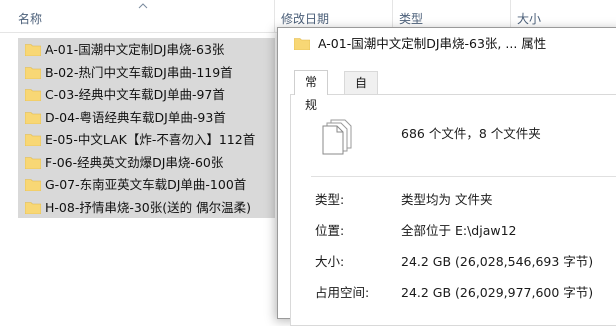 The width and height of the screenshot is (616, 326). Describe the element at coordinates (471, 133) in the screenshot. I see `file-count-summary: 686 个文件，8 个文件夹` at that location.